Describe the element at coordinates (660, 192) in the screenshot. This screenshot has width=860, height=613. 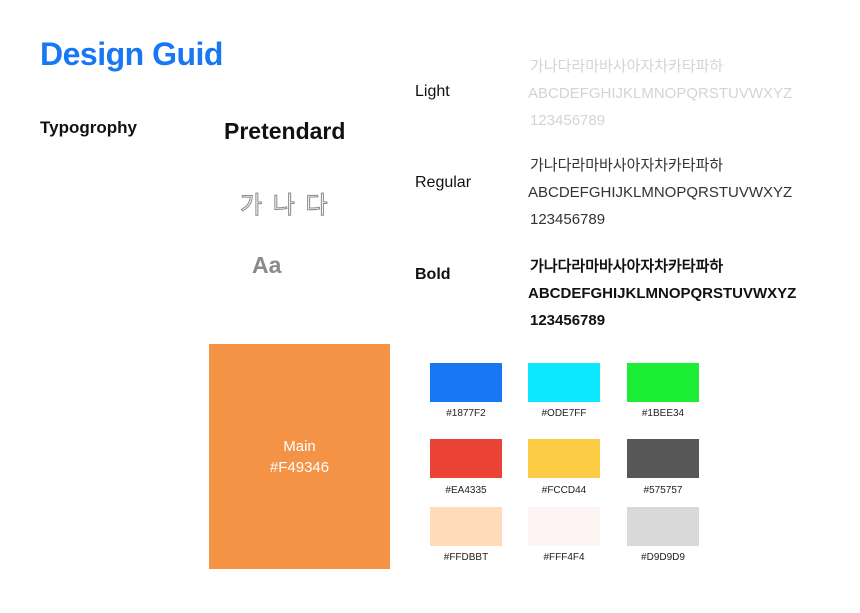
I see `specimen-regular-latin: ABCDEFGHIJKLMNOPQRSTUVWXYZ` at that location.